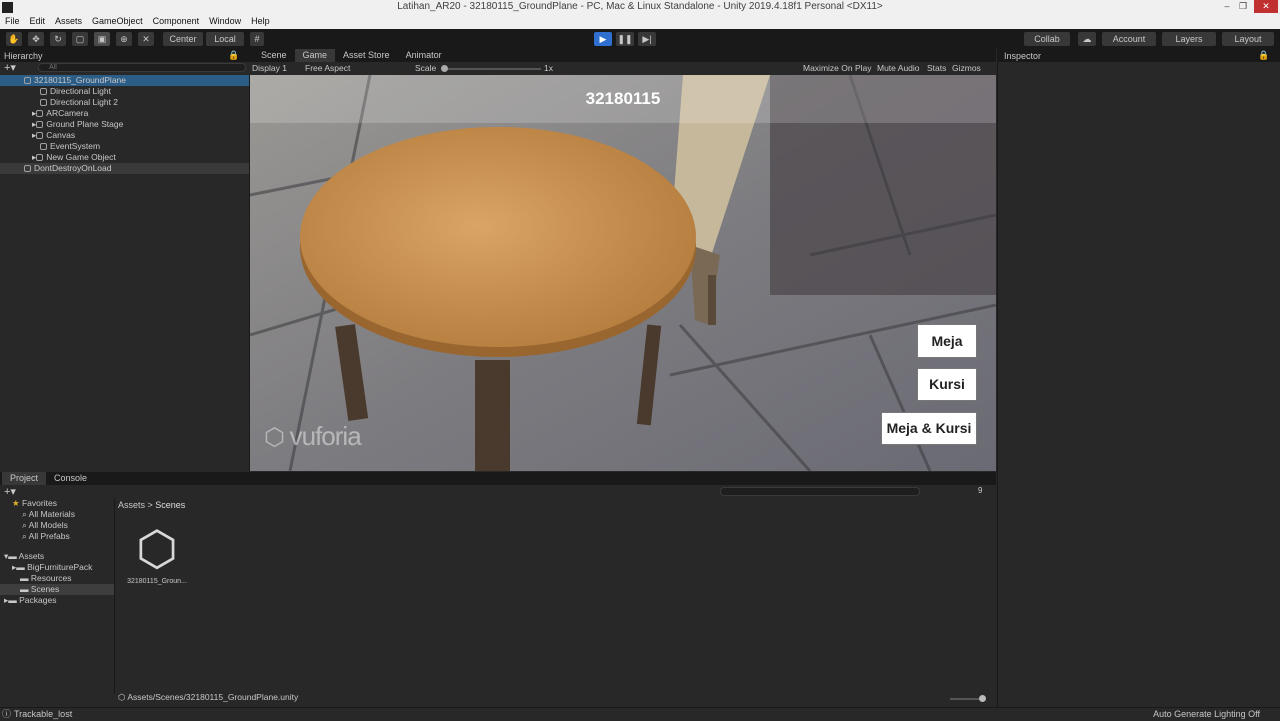 The image size is (1280, 721). Describe the element at coordinates (57, 514) in the screenshot. I see `favorite-item: ⌕ All Materials` at that location.